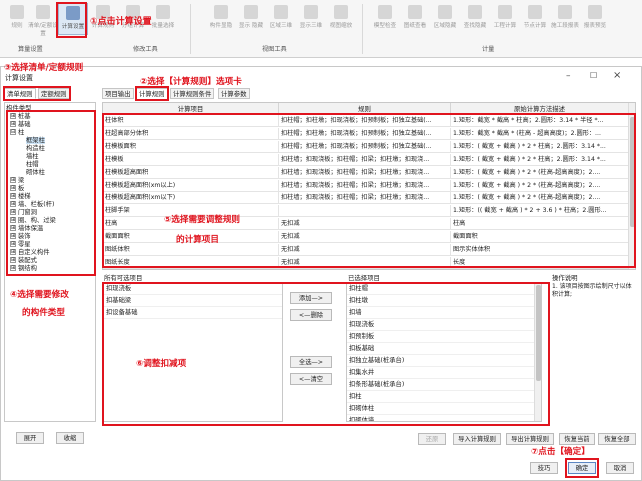 The image size is (642, 481). Describe the element at coordinates (477, 439) in the screenshot. I see `import-rules-button: 导入计算规则` at that location.